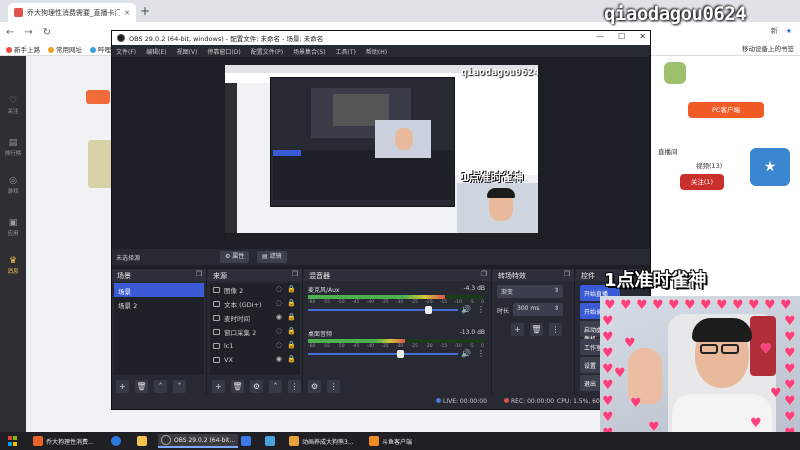  I want to click on streamer-avatar, so click(675, 73).